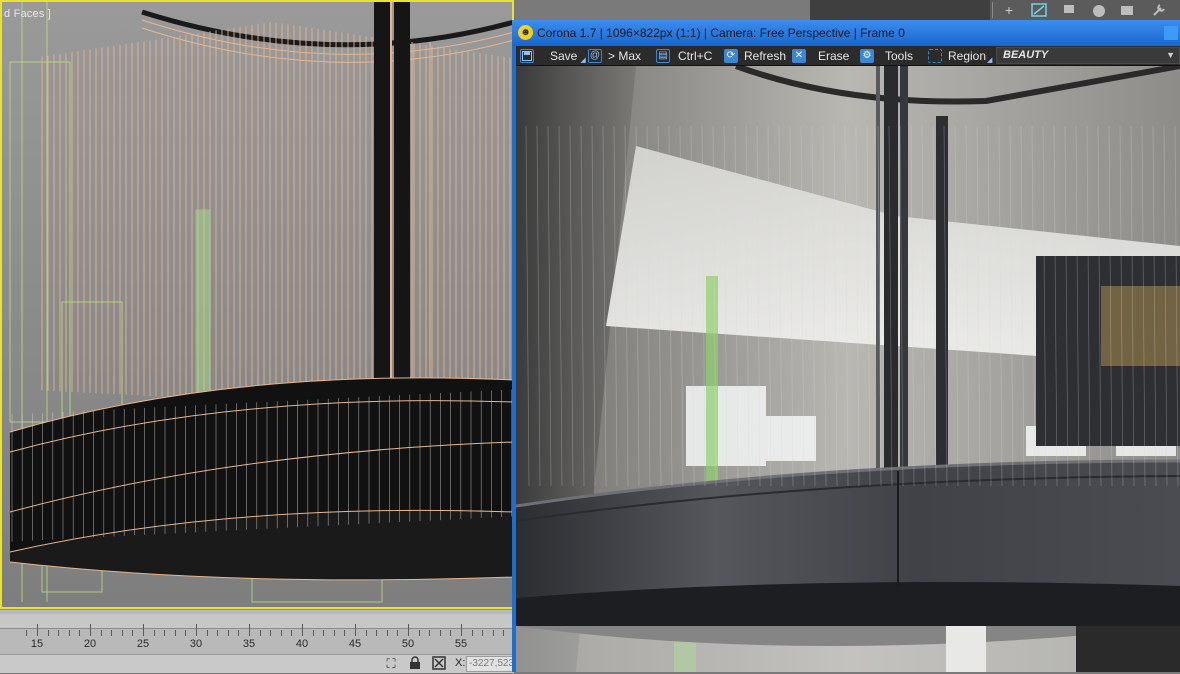 Image resolution: width=1180 pixels, height=674 pixels. Describe the element at coordinates (867, 55) in the screenshot. I see `gear-icon: ⚙` at that location.